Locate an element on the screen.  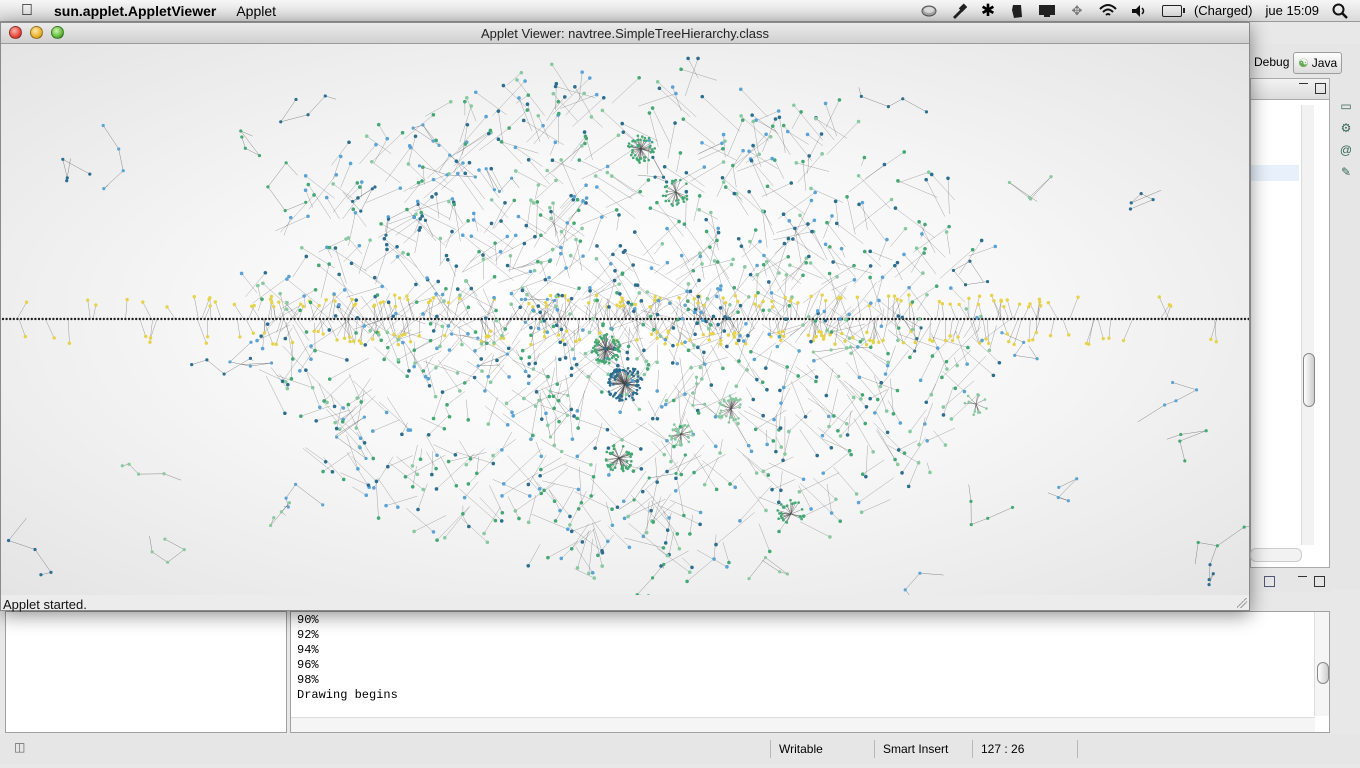
maximize-view-icon is located at coordinates (1320, 88).